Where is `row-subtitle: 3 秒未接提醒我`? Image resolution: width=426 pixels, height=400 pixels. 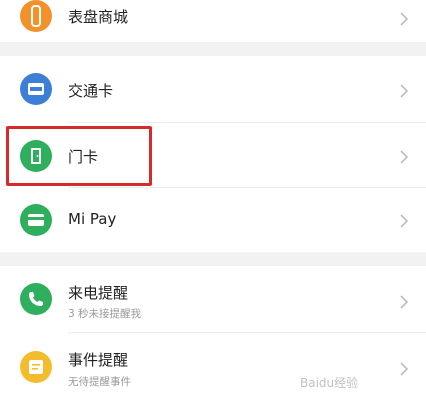
row-subtitle: 3 秒未接提醒我 is located at coordinates (105, 314).